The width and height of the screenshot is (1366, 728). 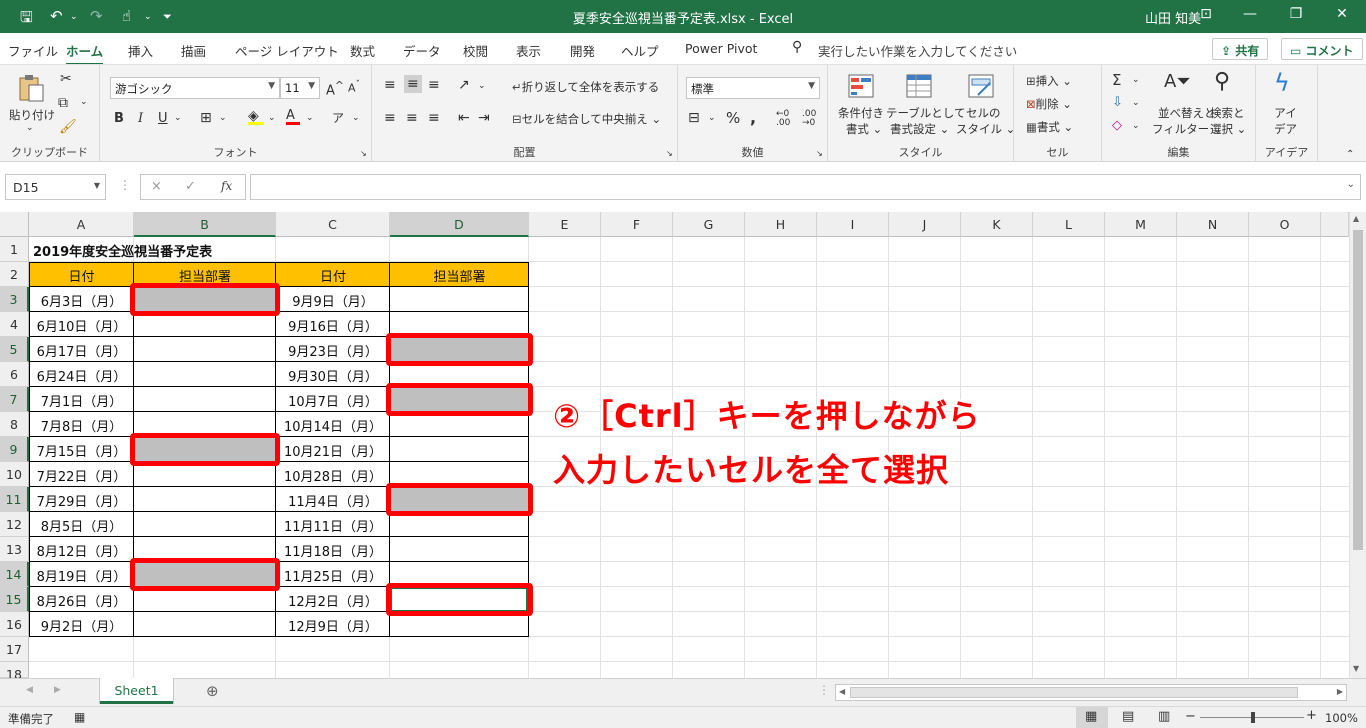 What do you see at coordinates (354, 87) in the screenshot?
I see `decrease-font-icon: Aˇ` at bounding box center [354, 87].